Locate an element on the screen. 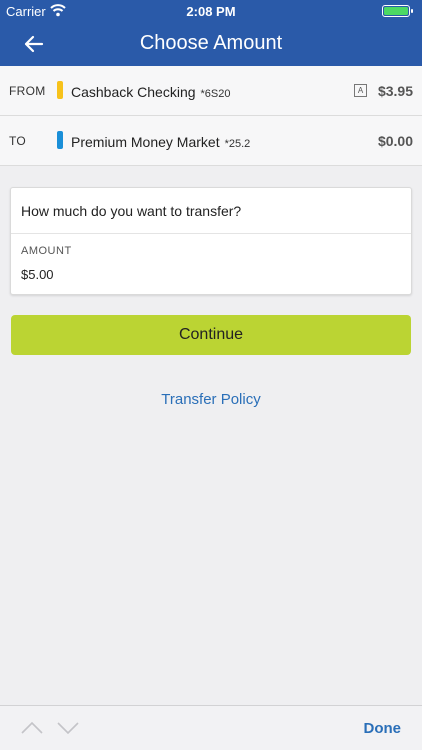 Image resolution: width=422 pixels, height=750 pixels. page-title: Choose Amount is located at coordinates (211, 43).